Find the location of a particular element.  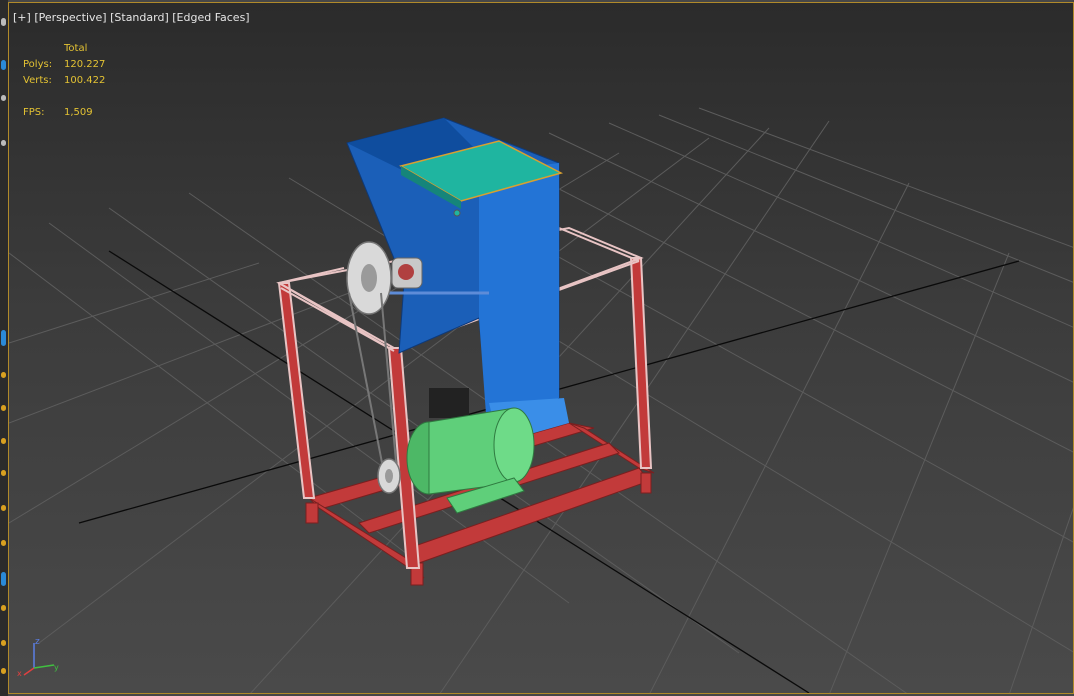

axis-z-label: z is located at coordinates (37, 642).